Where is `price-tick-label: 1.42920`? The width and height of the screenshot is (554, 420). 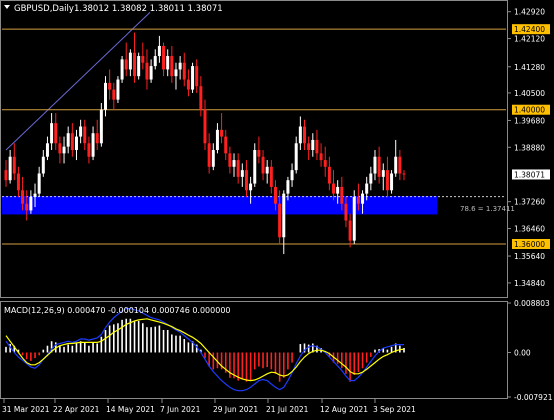 price-tick-label: 1.42920 is located at coordinates (529, 12).